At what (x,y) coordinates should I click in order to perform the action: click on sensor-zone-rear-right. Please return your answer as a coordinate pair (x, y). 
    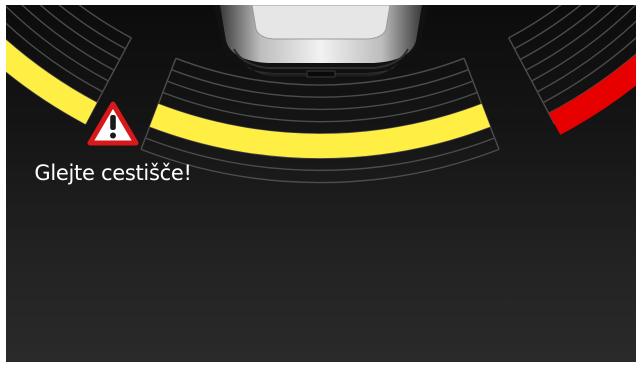
    Looking at the image, I should click on (572, 70).